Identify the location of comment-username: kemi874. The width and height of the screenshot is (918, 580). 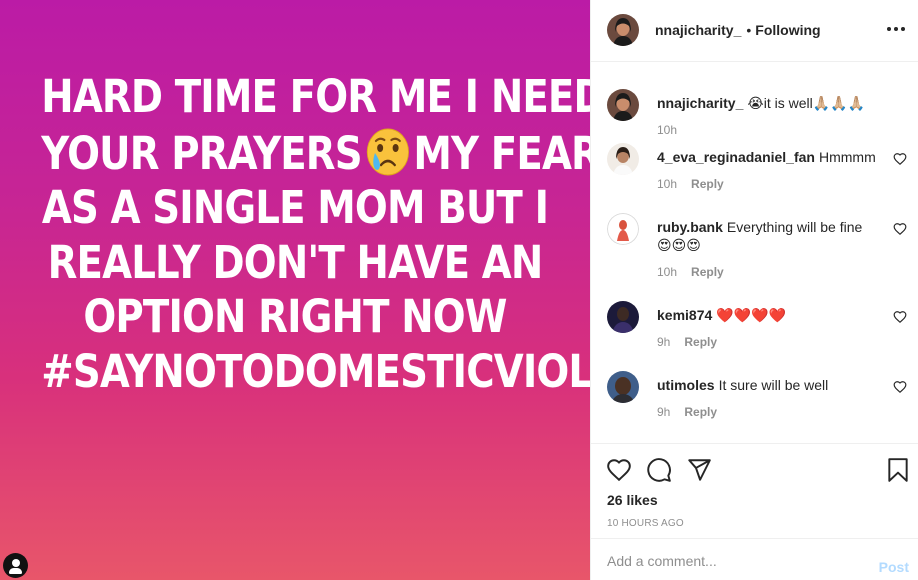
(684, 315).